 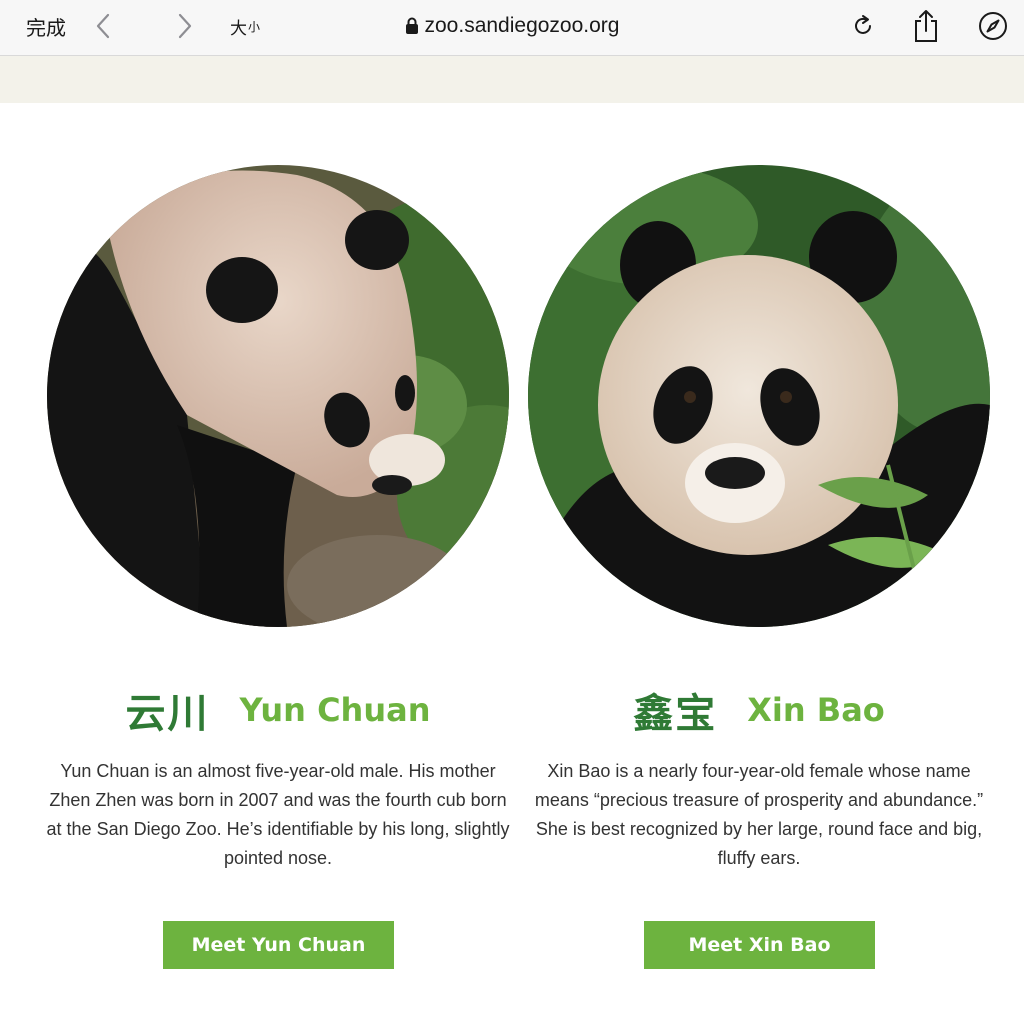 I want to click on panda-name-row: 云川 Yun Chuan, so click(x=278, y=711).